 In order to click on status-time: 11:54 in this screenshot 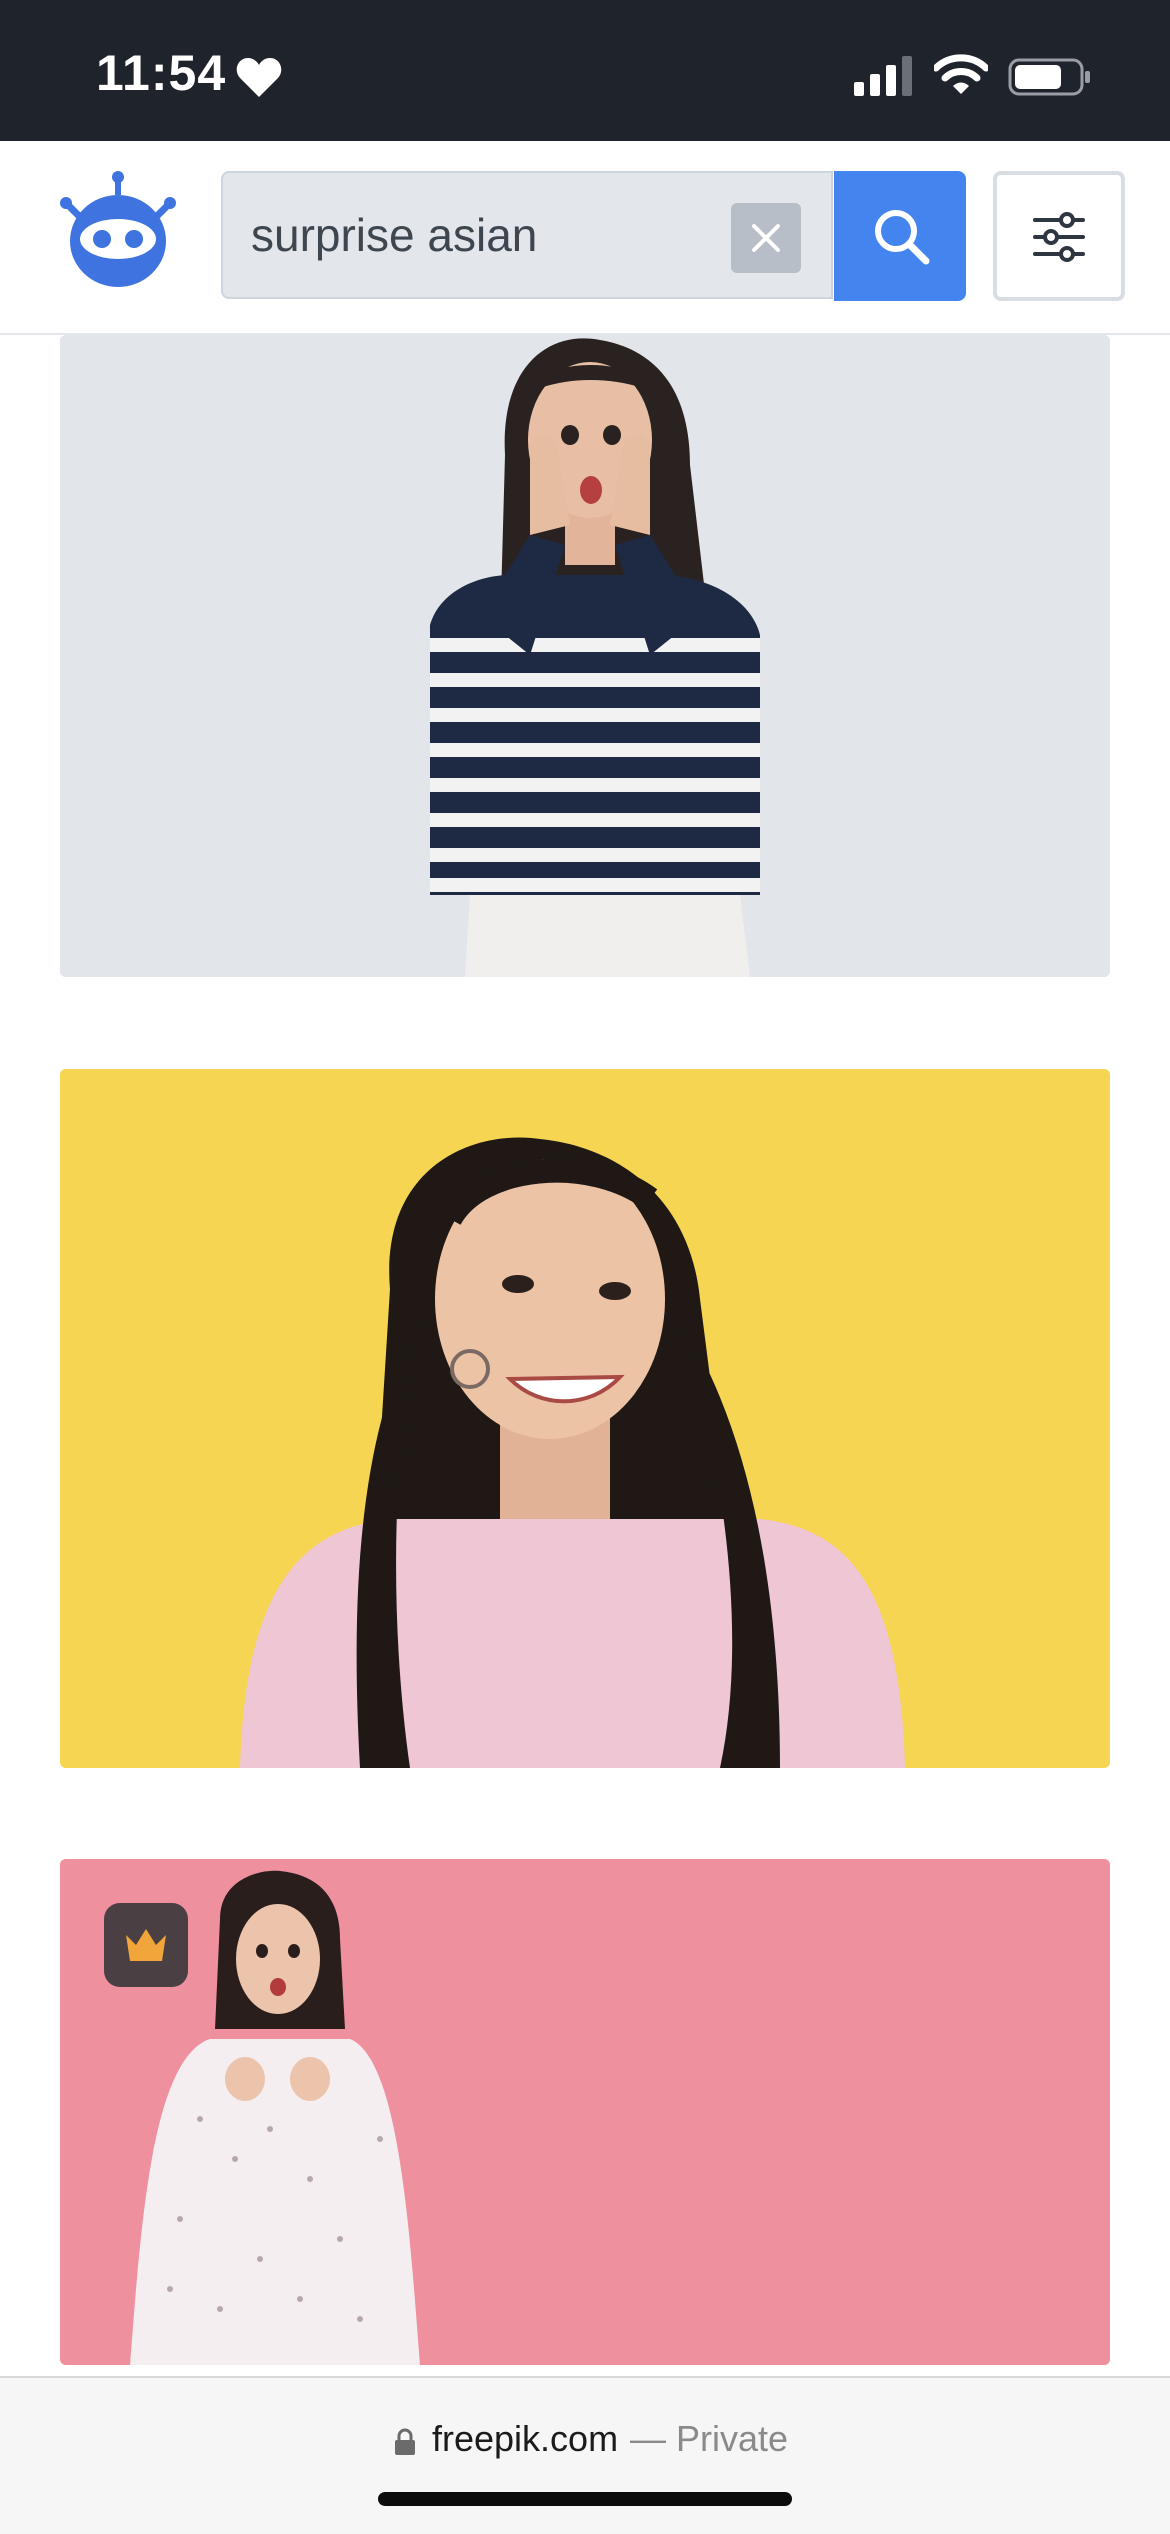, I will do `click(161, 73)`.